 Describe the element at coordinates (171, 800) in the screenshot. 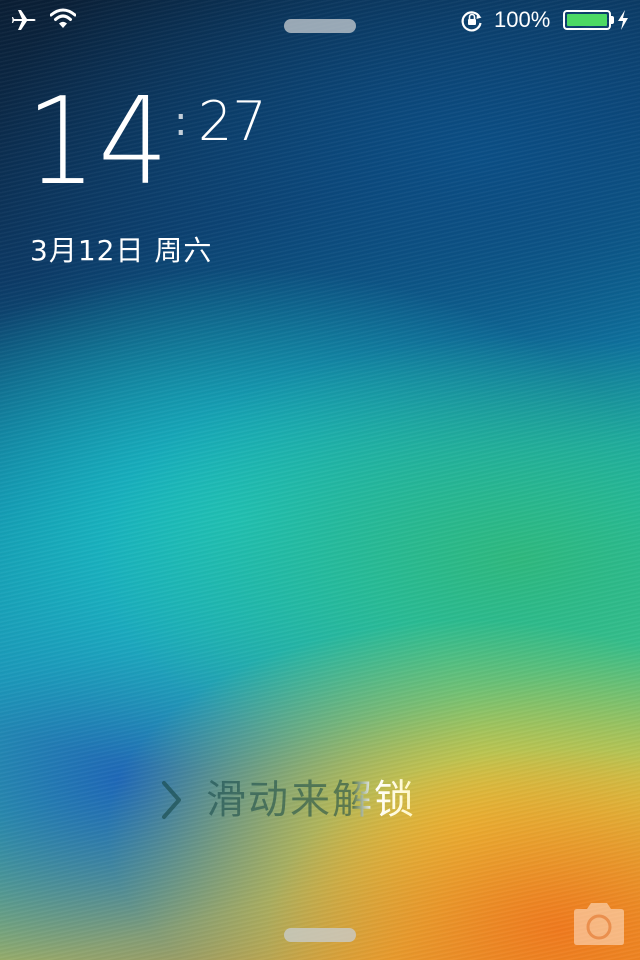

I see `chevron-right-icon` at that location.